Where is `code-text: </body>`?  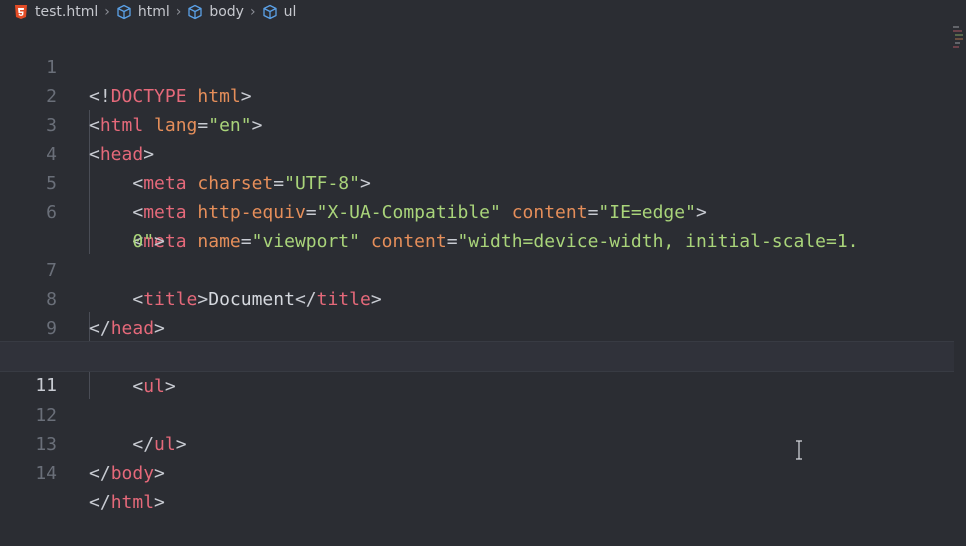 code-text: </body> is located at coordinates (127, 473).